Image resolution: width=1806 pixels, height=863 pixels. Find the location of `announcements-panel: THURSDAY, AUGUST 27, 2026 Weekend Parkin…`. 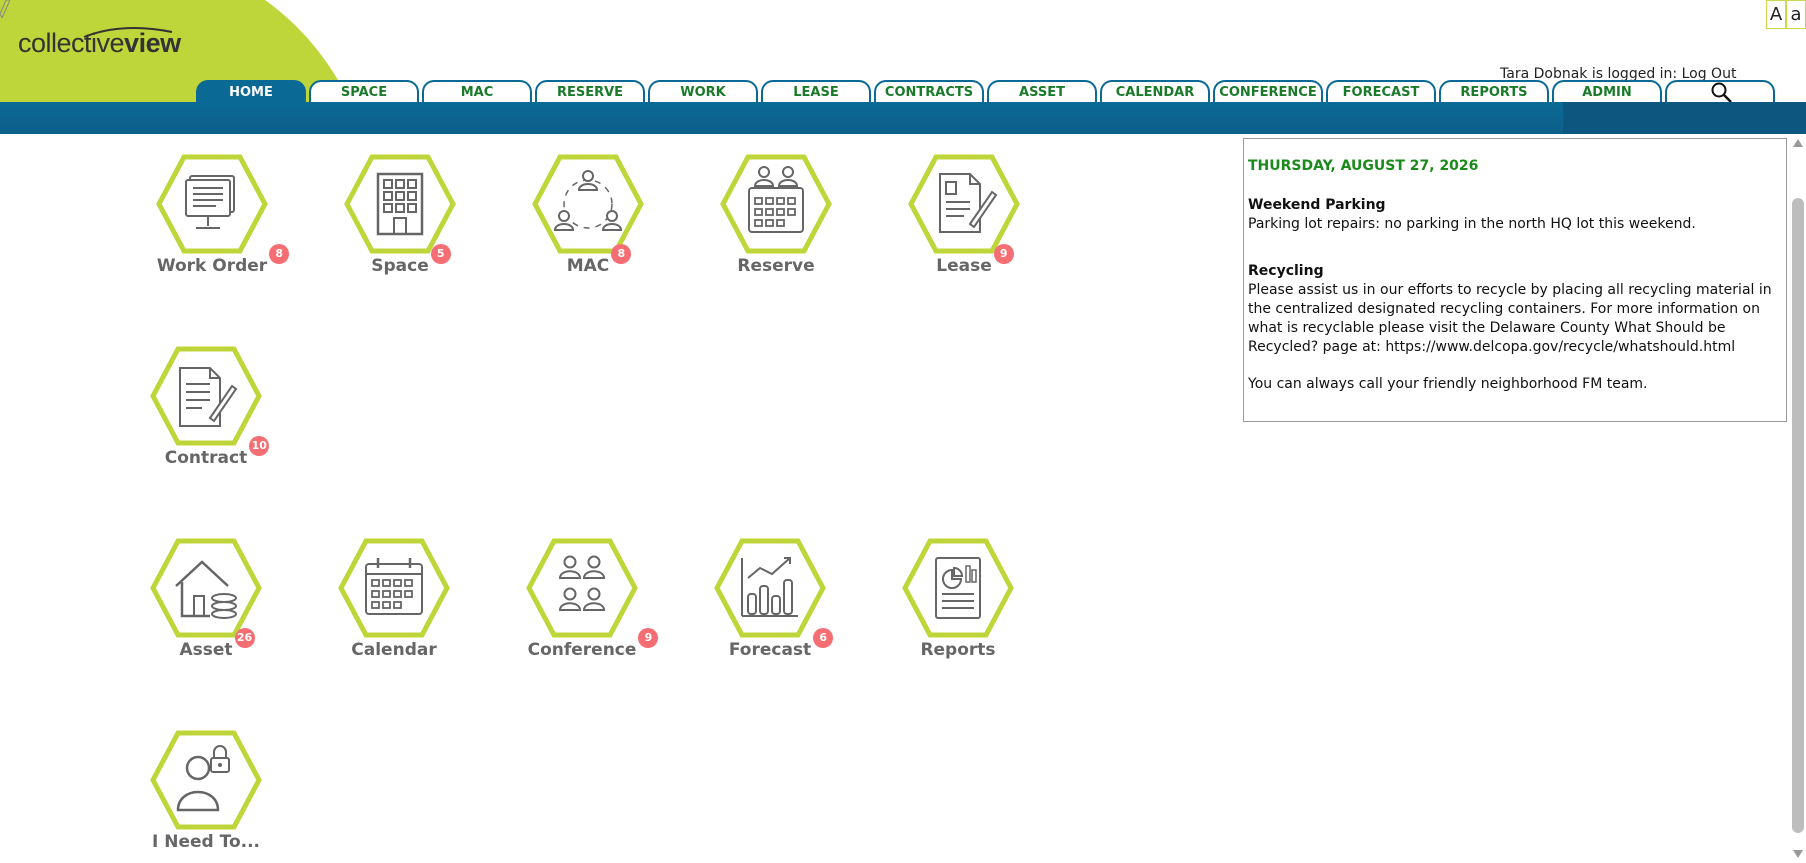

announcements-panel: THURSDAY, AUGUST 27, 2026 Weekend Parkin… is located at coordinates (1515, 280).